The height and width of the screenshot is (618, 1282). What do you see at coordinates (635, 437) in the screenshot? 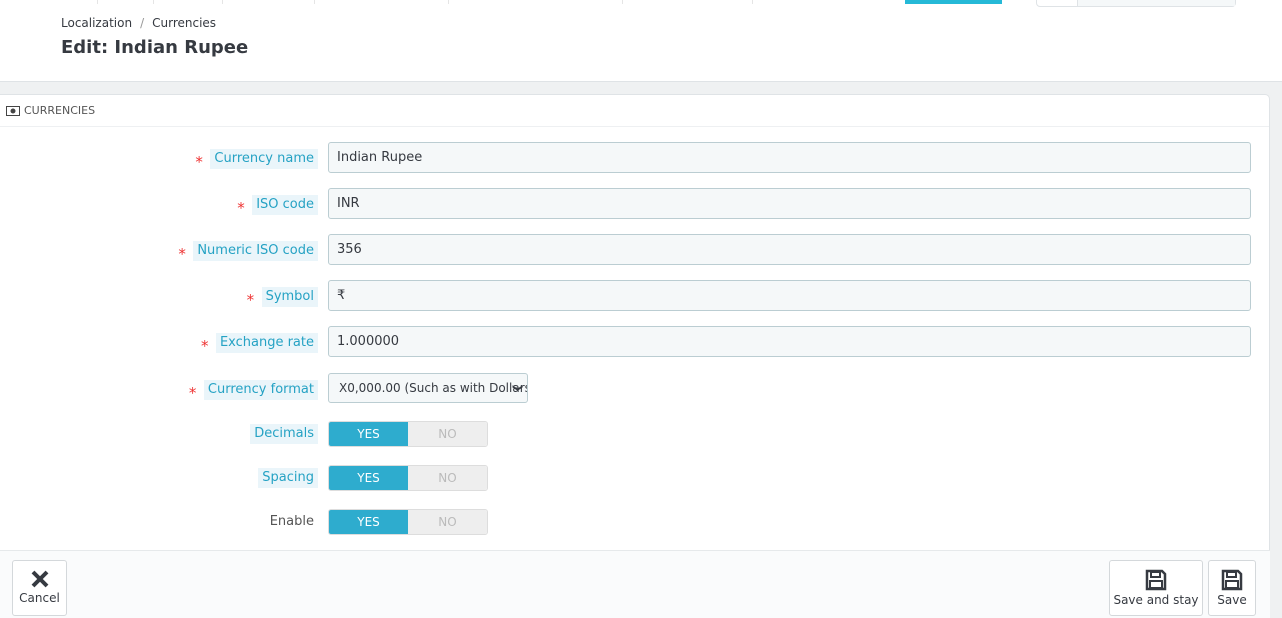
I see `form-row-decimals: Decimals YES NO` at bounding box center [635, 437].